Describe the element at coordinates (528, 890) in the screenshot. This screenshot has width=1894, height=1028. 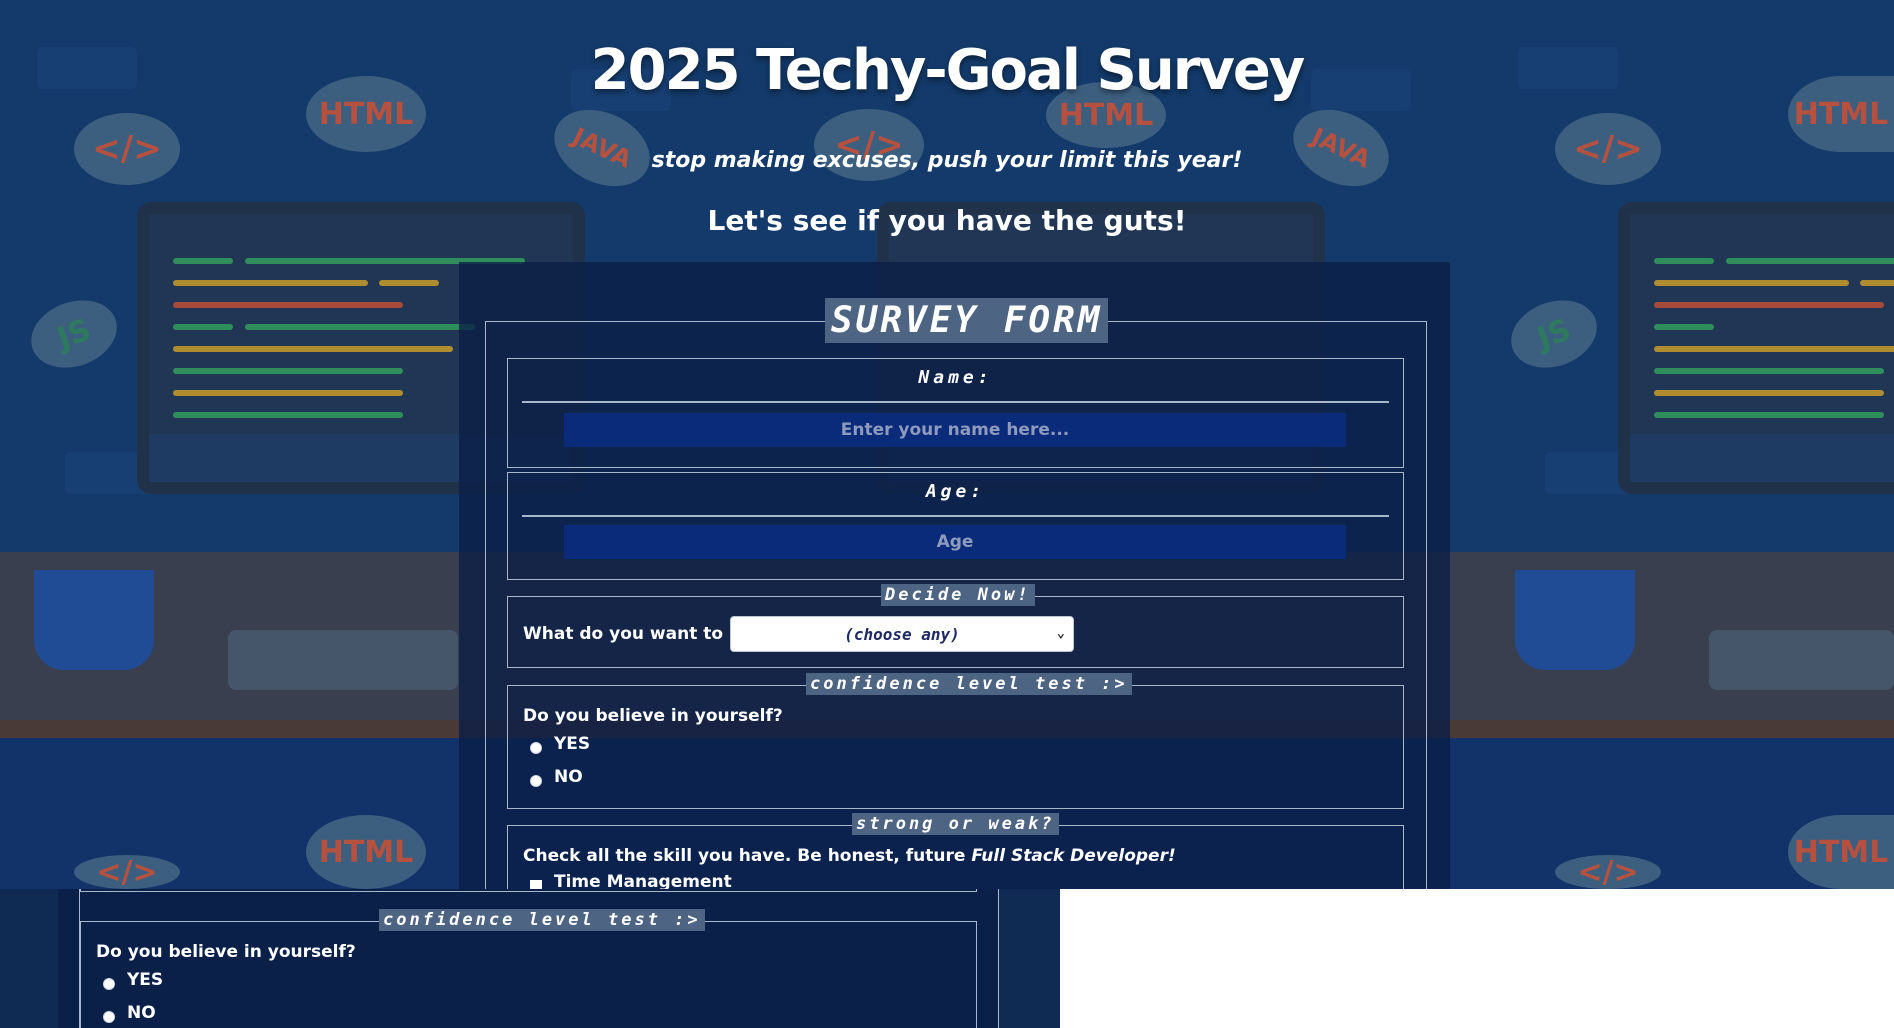
I see `decide-fieldset` at that location.